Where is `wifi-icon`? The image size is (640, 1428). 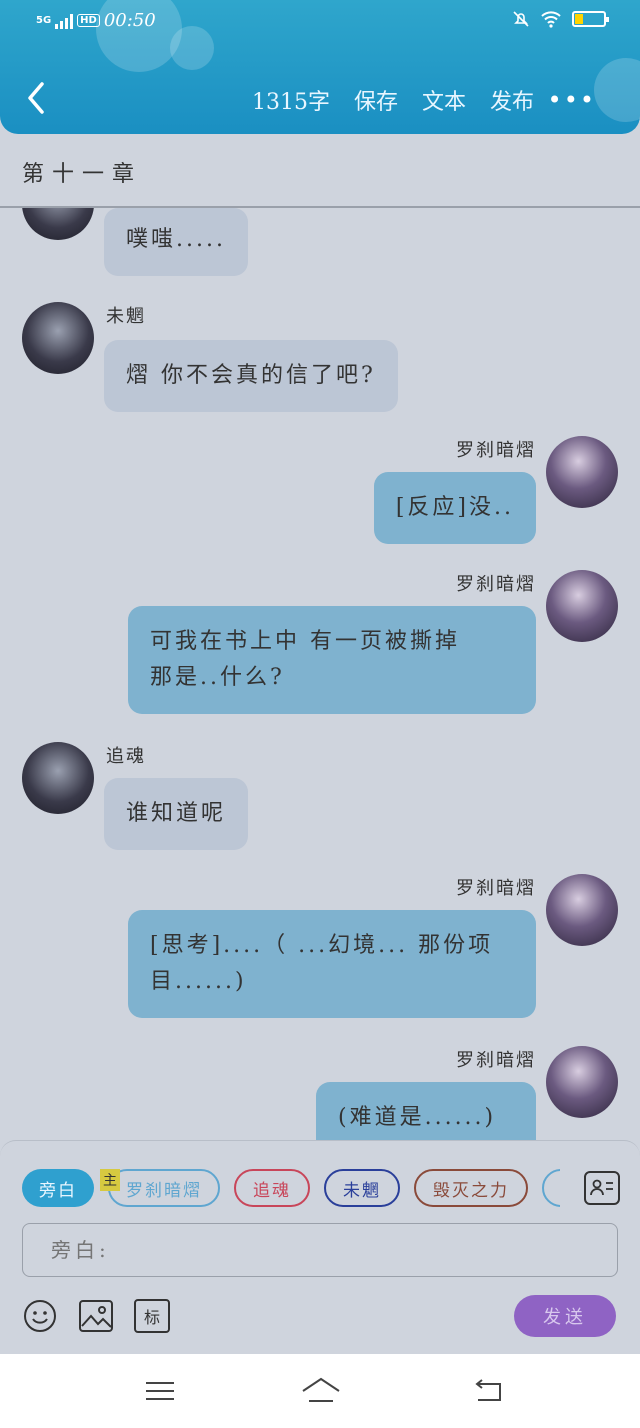 wifi-icon is located at coordinates (551, 19).